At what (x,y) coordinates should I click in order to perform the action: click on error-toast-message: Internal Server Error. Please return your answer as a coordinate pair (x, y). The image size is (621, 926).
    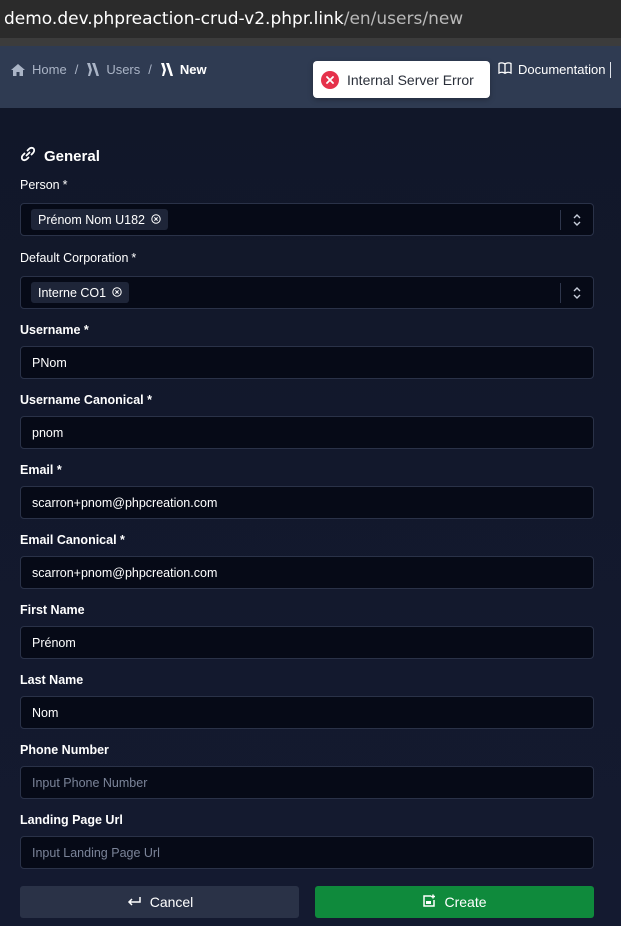
    Looking at the image, I should click on (410, 79).